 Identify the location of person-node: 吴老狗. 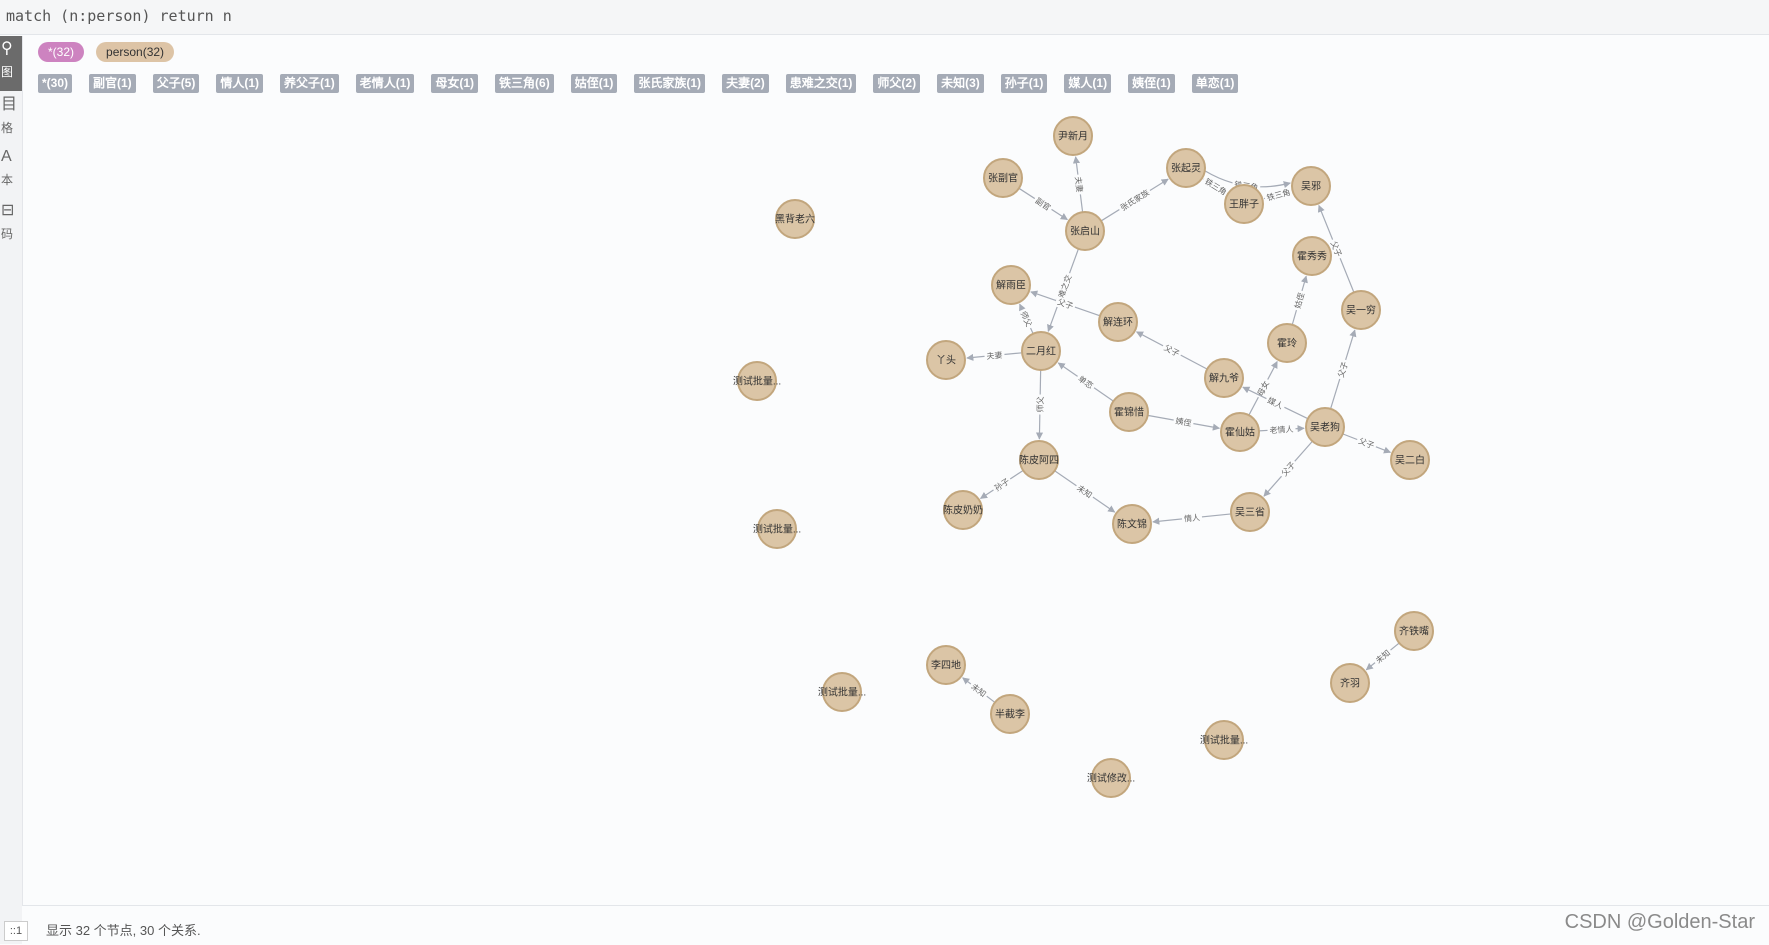
(1325, 427).